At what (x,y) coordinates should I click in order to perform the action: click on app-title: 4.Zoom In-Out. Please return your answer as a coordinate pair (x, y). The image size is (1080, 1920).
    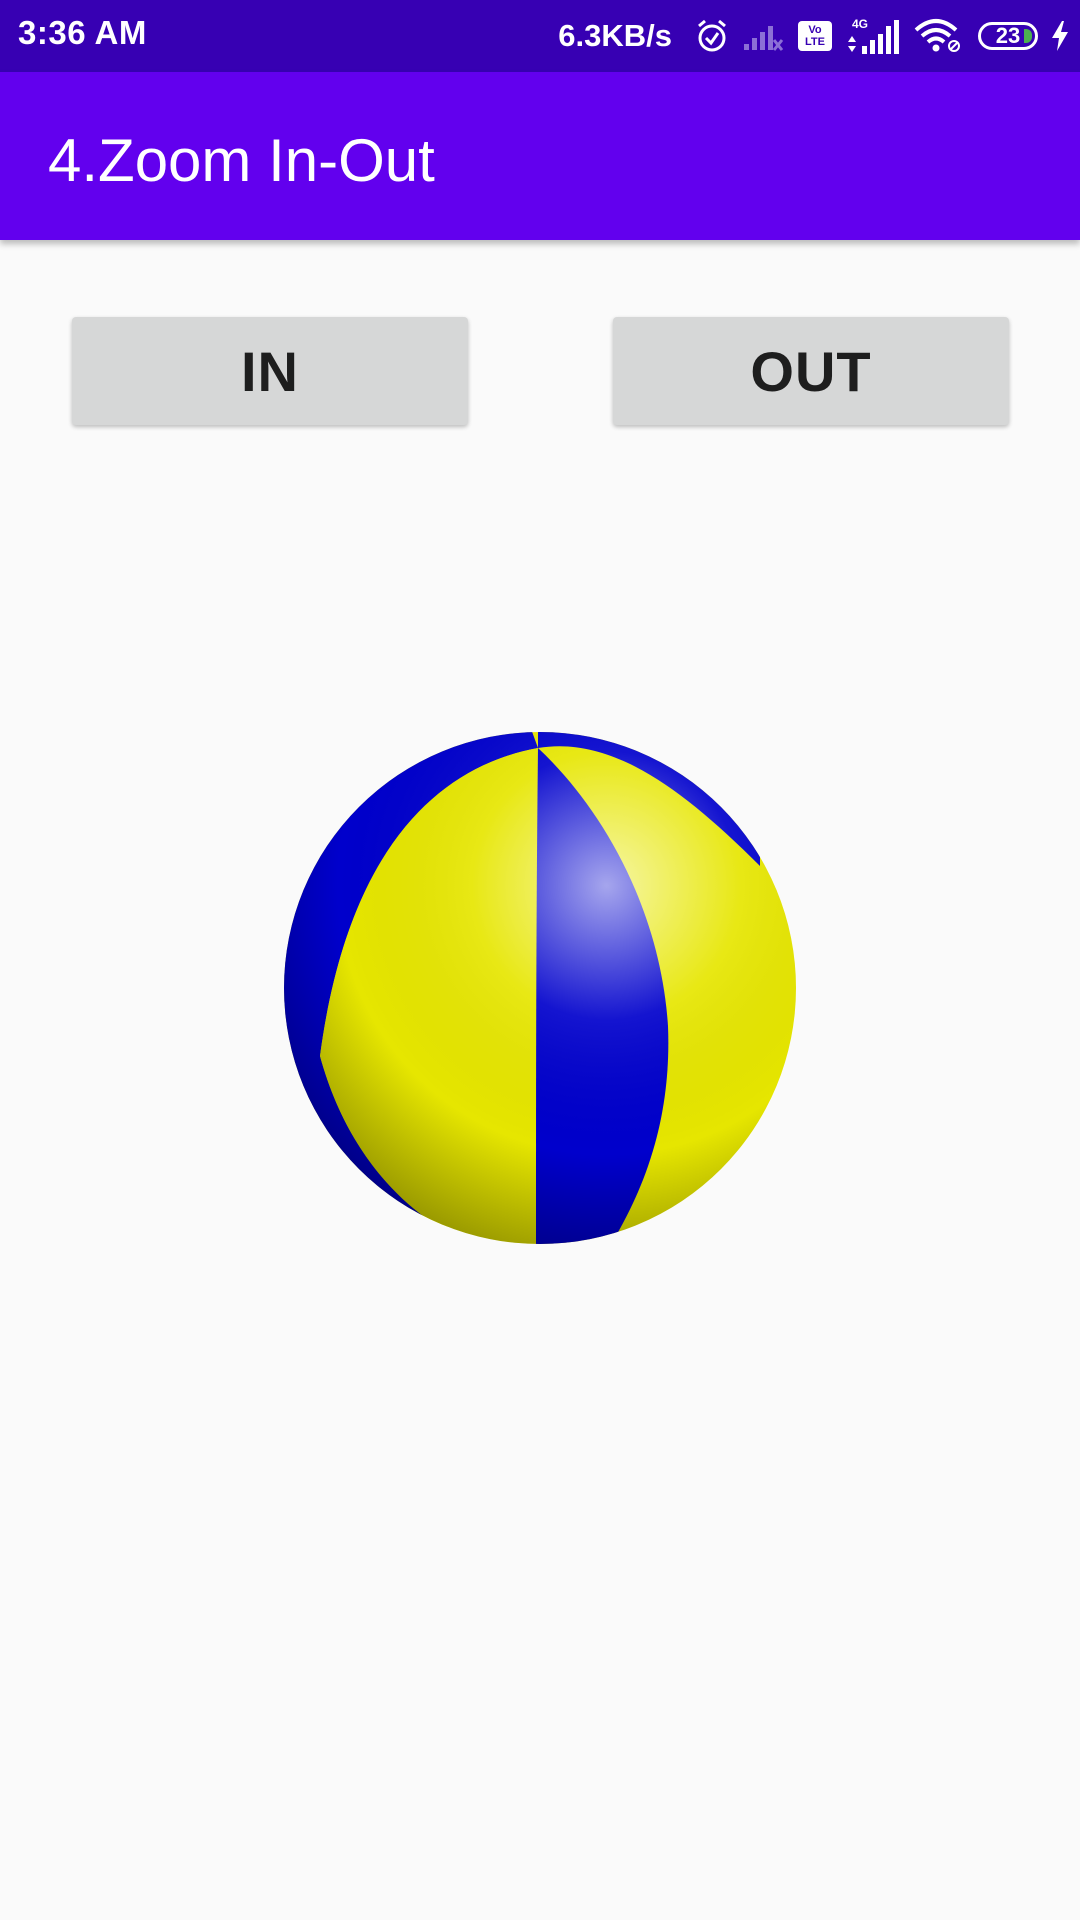
    Looking at the image, I should click on (241, 160).